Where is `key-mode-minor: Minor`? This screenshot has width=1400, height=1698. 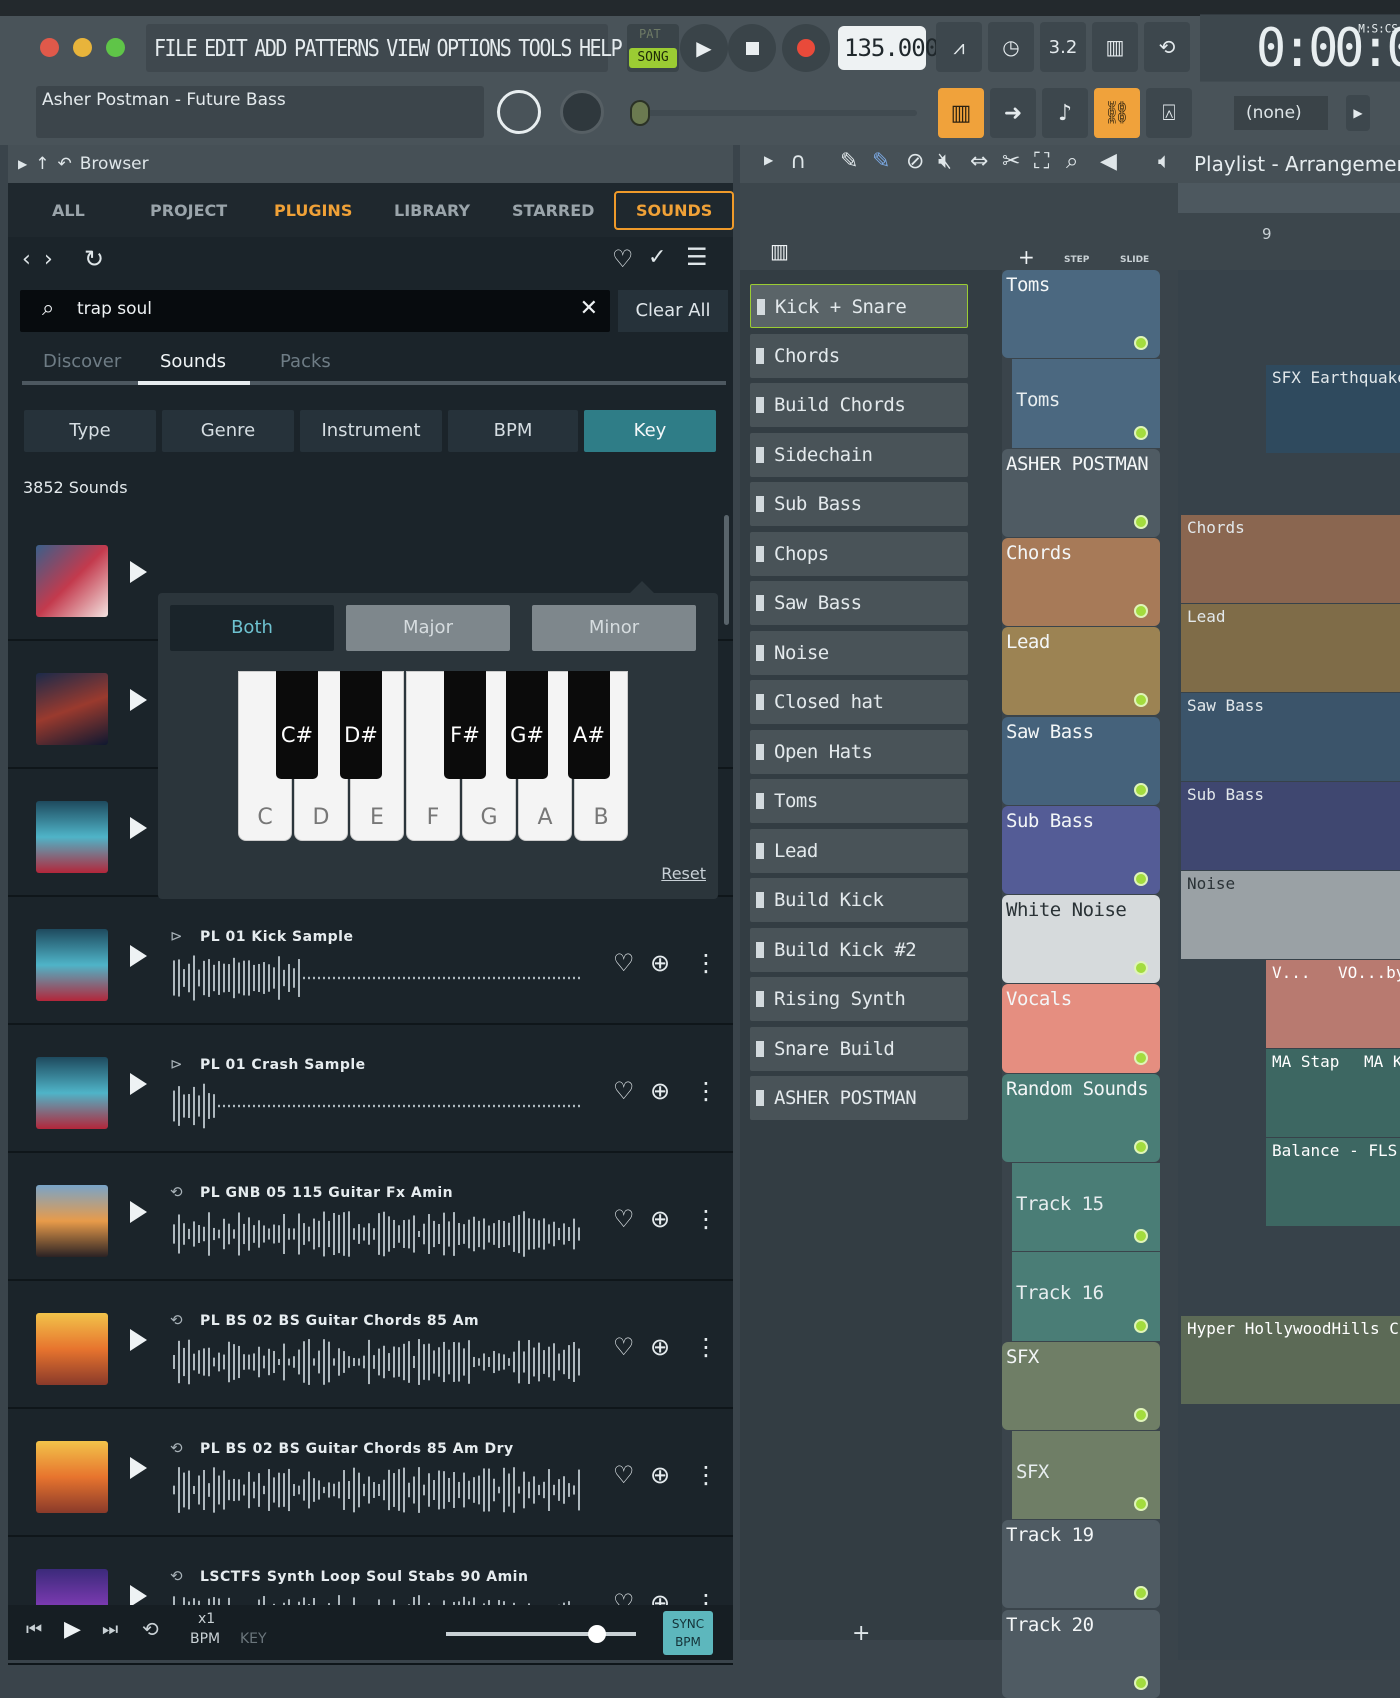
key-mode-minor: Minor is located at coordinates (614, 628).